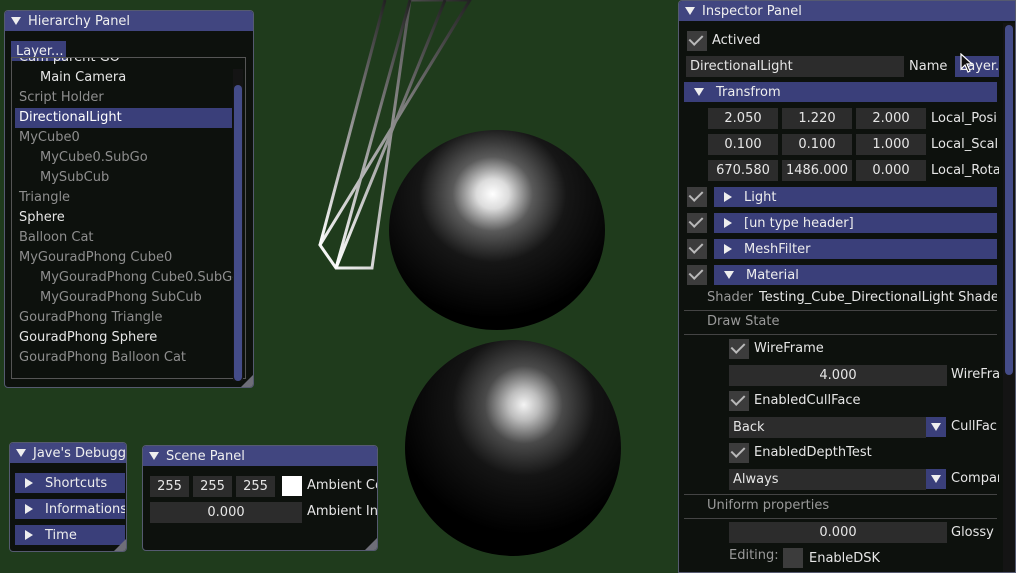  What do you see at coordinates (128, 238) in the screenshot?
I see `tree-item: Balloon Cat` at bounding box center [128, 238].